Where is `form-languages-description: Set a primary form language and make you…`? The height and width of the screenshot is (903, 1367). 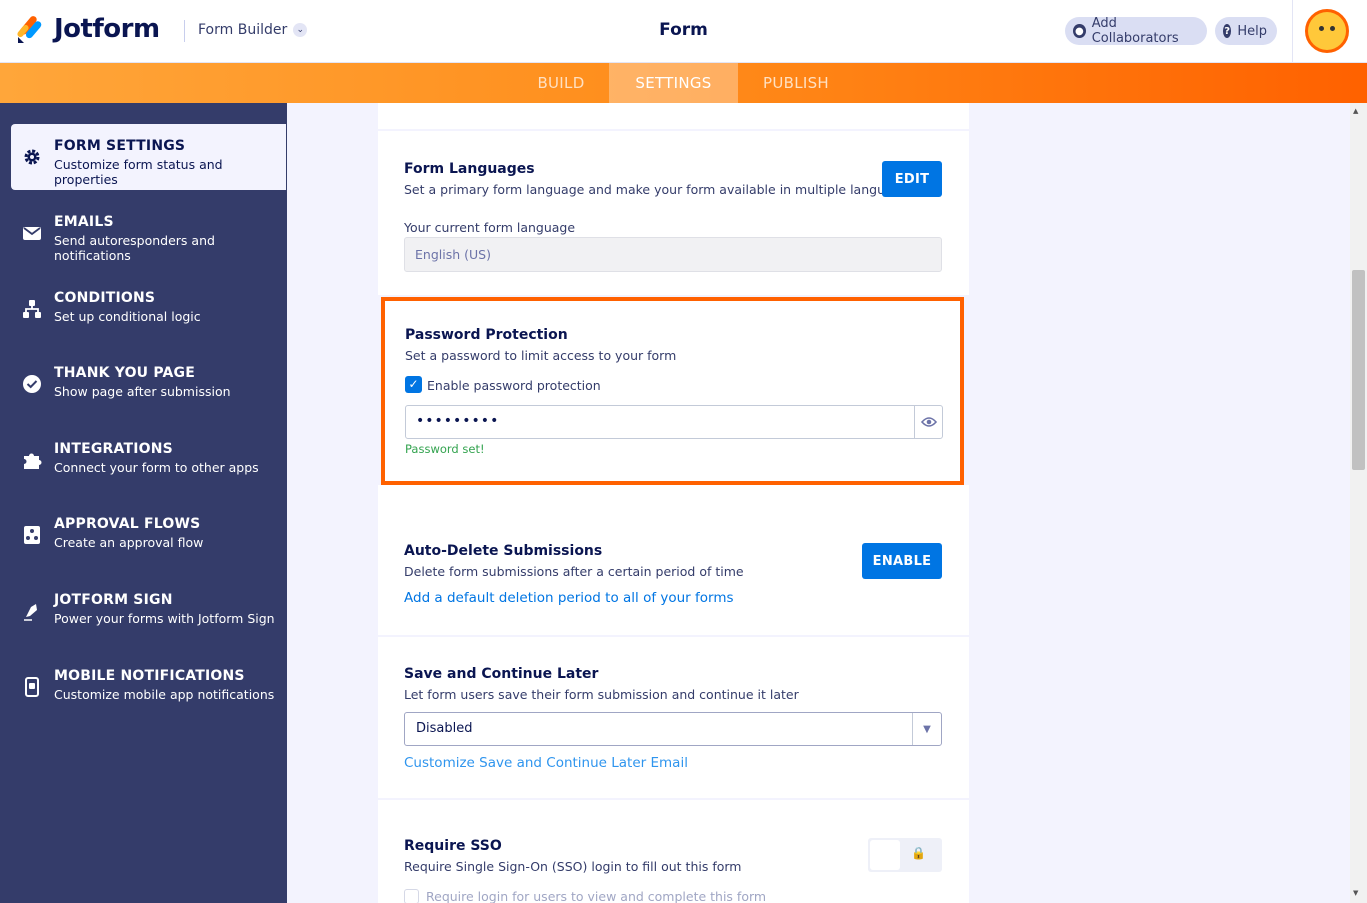 form-languages-description: Set a primary form language and make you… is located at coordinates (661, 189).